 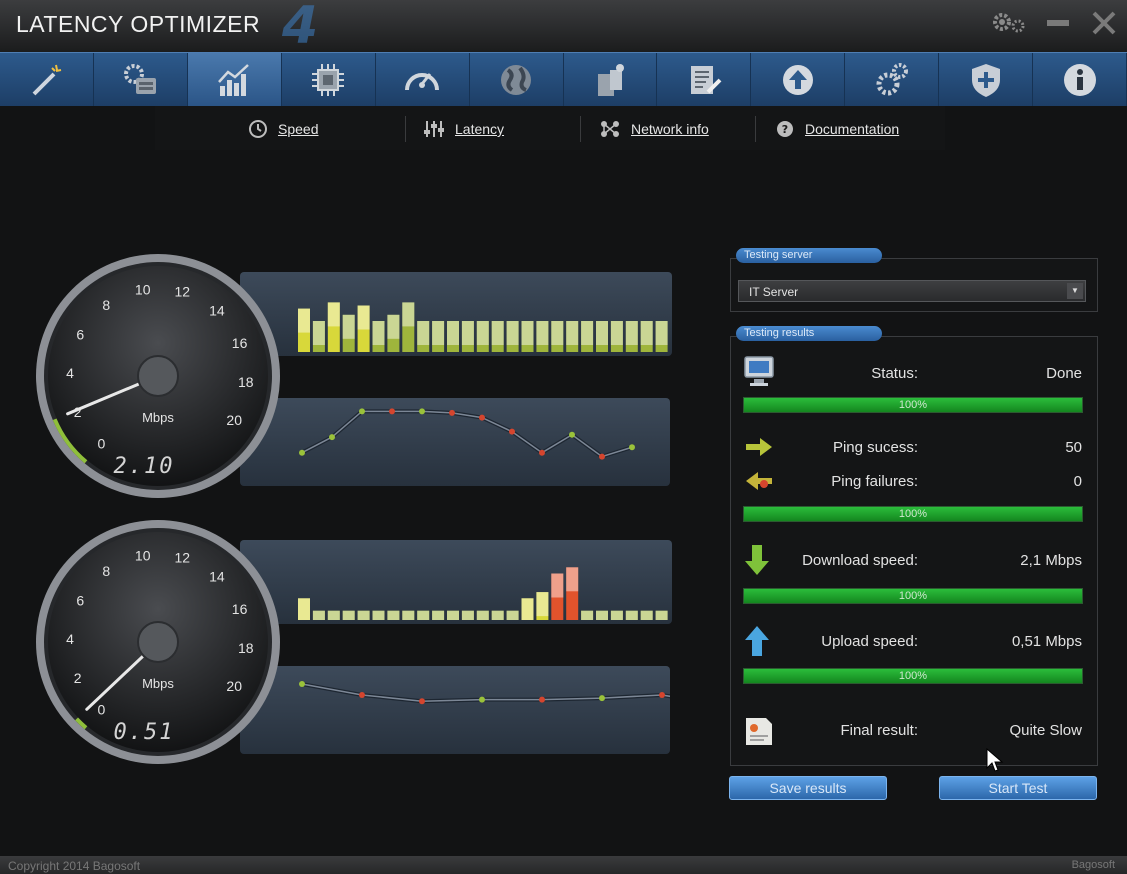 I want to click on upload-line-graph, so click(x=542, y=710).